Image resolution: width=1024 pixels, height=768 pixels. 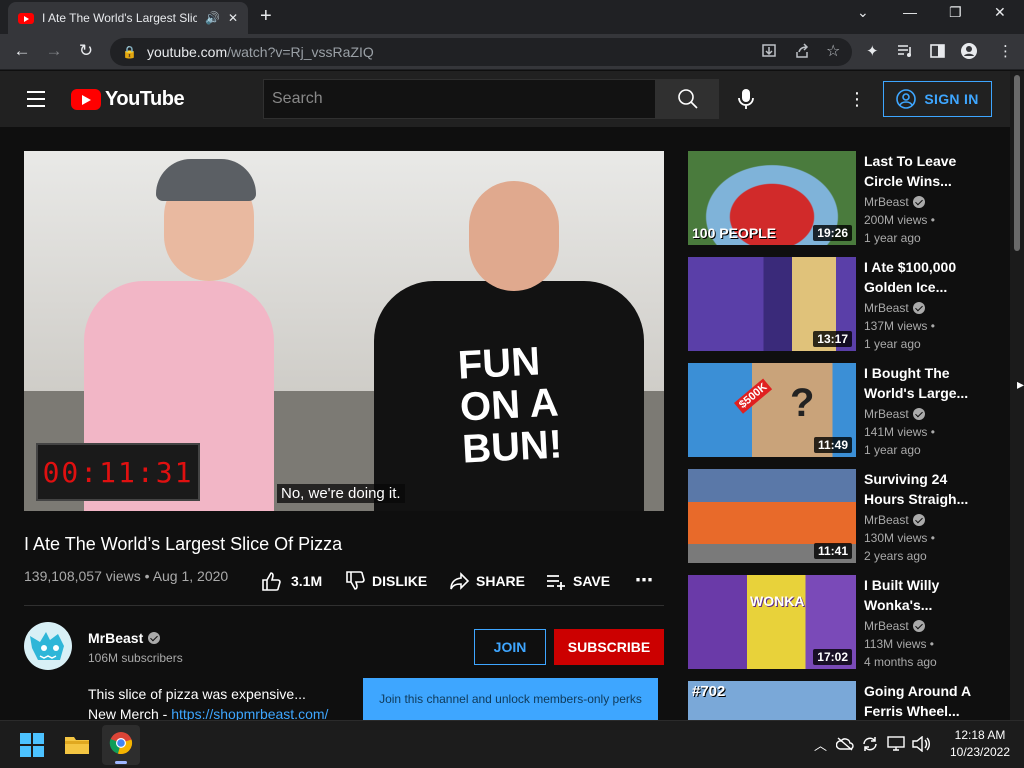 I want to click on like-button: 3.1M, so click(x=291, y=581).